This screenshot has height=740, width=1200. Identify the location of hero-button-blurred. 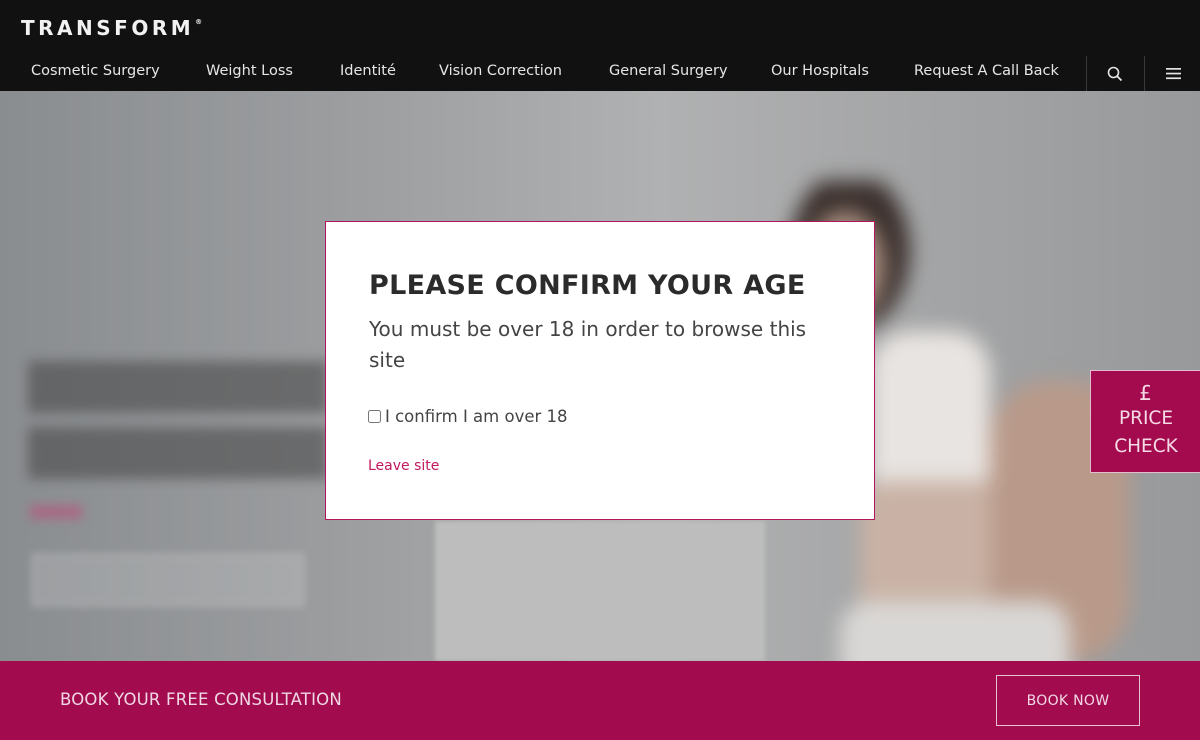
(168, 580).